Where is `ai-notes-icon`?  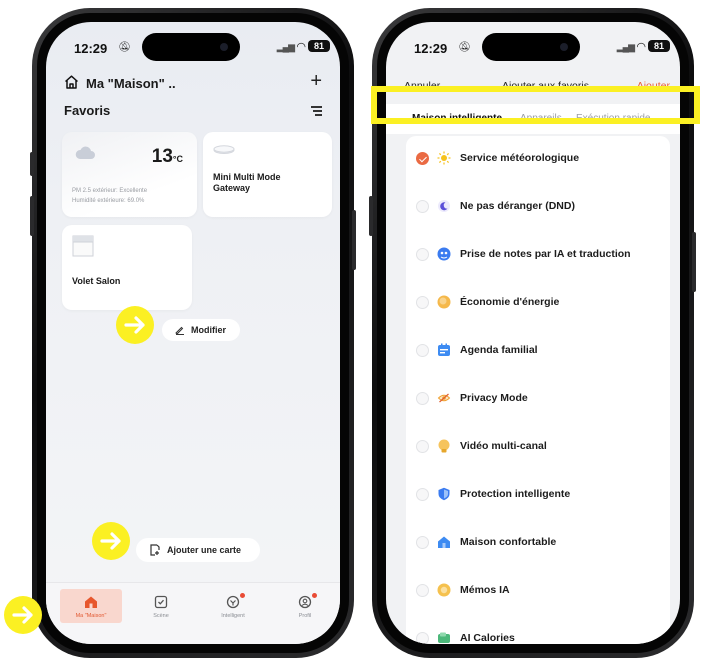
ai-notes-icon is located at coordinates (444, 254).